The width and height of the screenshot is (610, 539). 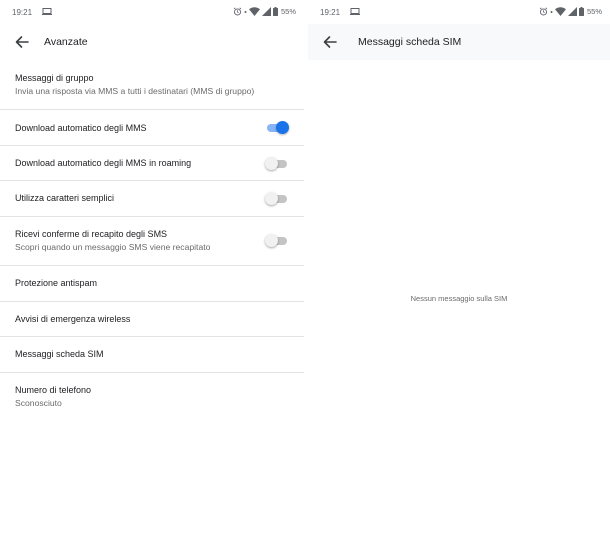 What do you see at coordinates (152, 284) in the screenshot?
I see `setting-spam-protection: Protezione antispam` at bounding box center [152, 284].